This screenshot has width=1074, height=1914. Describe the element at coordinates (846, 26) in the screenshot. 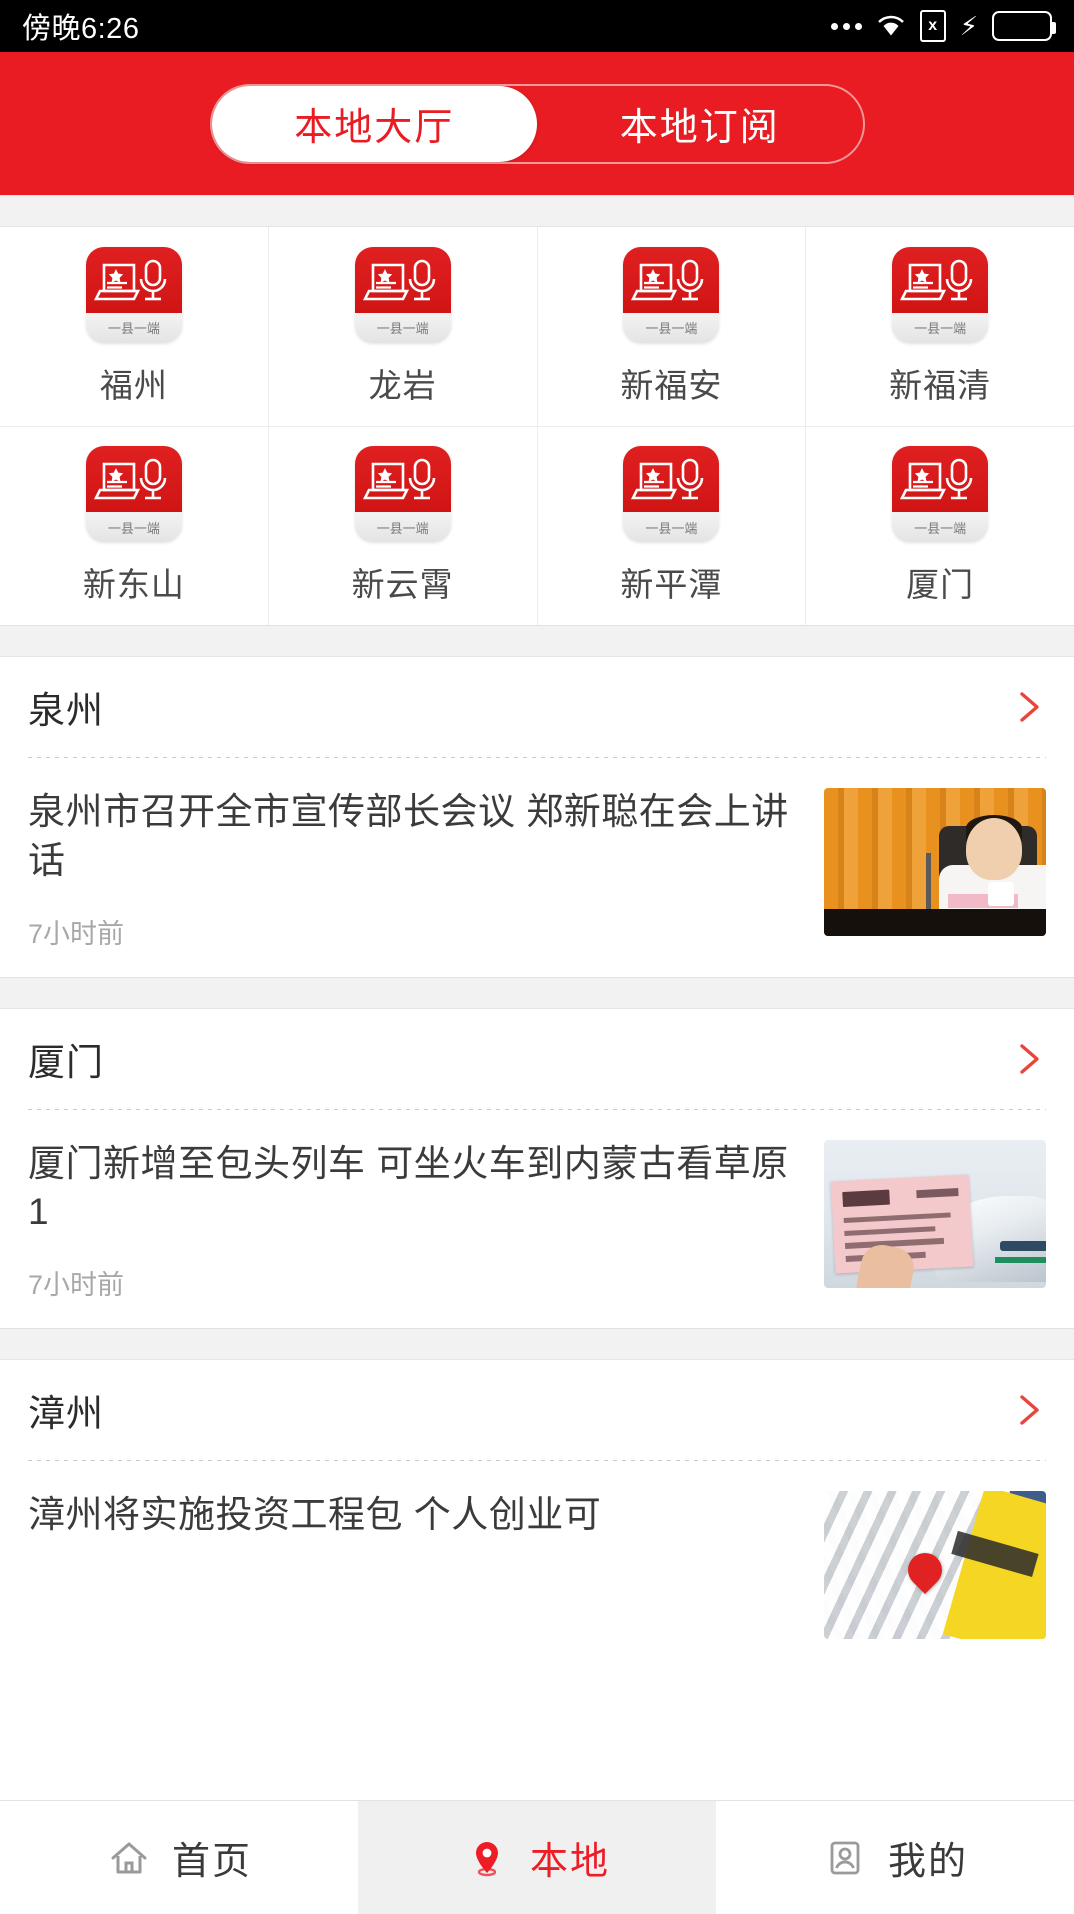

I see `more-dots-icon` at that location.